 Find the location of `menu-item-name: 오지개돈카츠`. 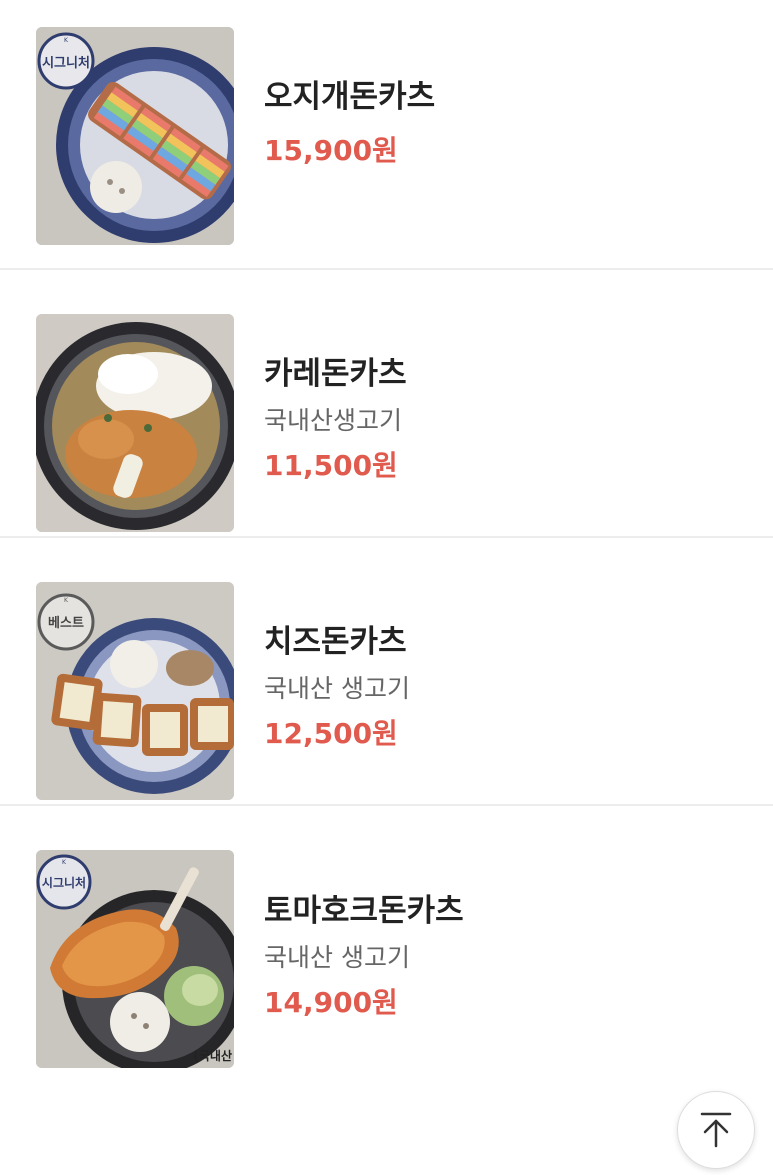

menu-item-name: 오지개돈카츠 is located at coordinates (350, 97).